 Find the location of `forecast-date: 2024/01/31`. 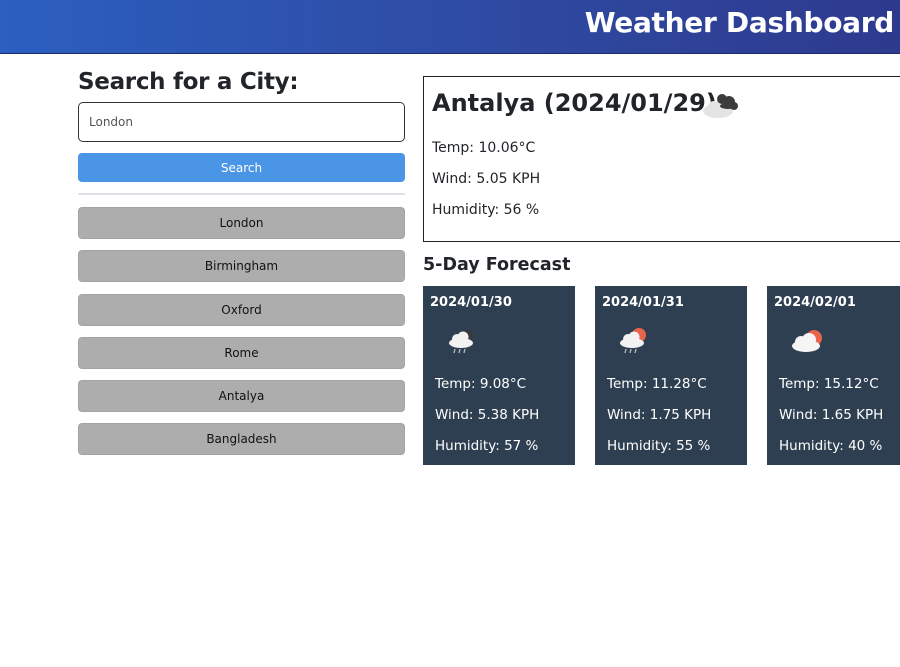

forecast-date: 2024/01/31 is located at coordinates (643, 302).